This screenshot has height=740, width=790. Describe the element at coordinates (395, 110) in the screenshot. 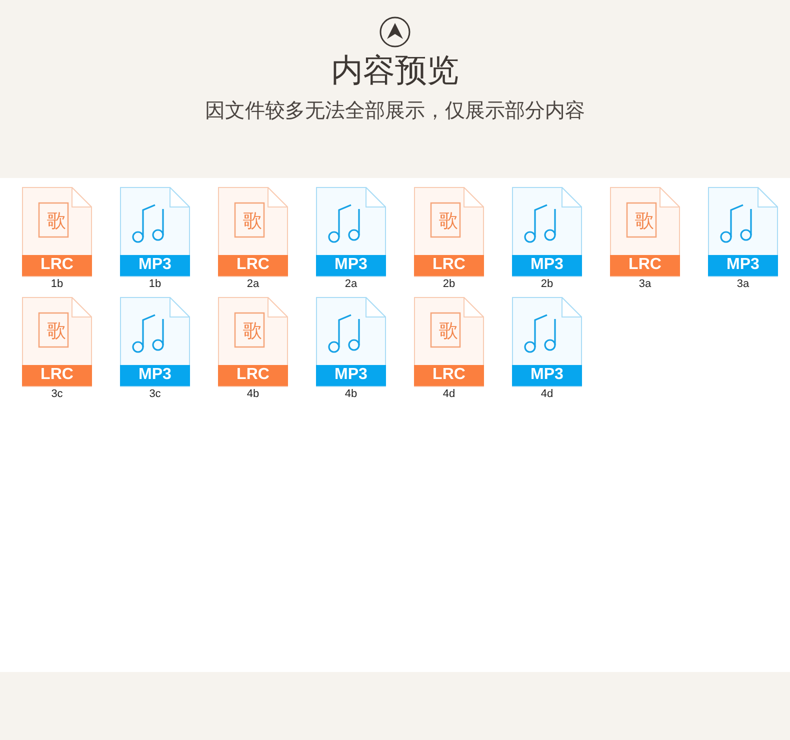

I see `page-subtitle: 因文件较多无法全部展示，仅展示部分内容` at that location.